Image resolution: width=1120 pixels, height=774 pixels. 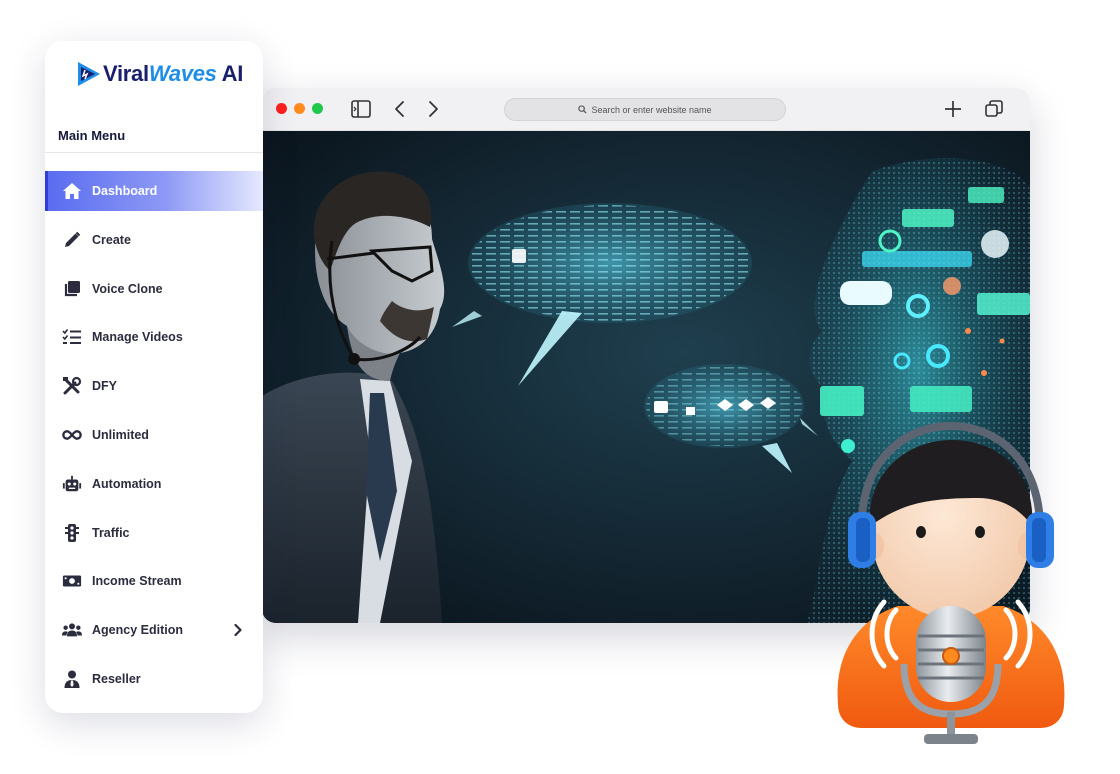 I want to click on sidebar-item-automation: Automation, so click(x=154, y=484).